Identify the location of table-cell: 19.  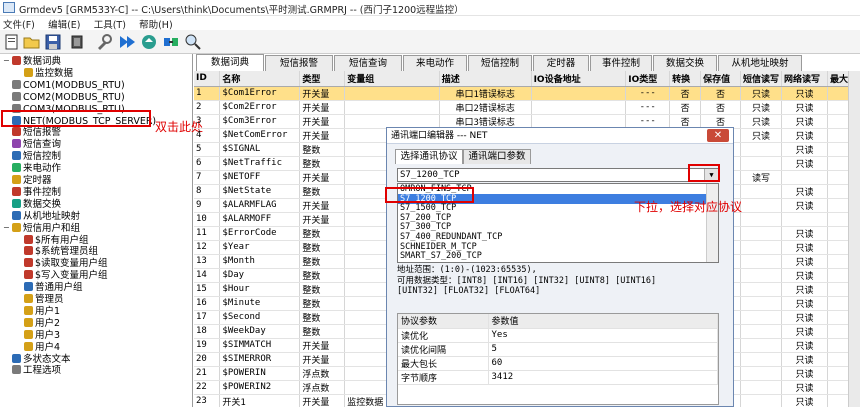
(207, 345).